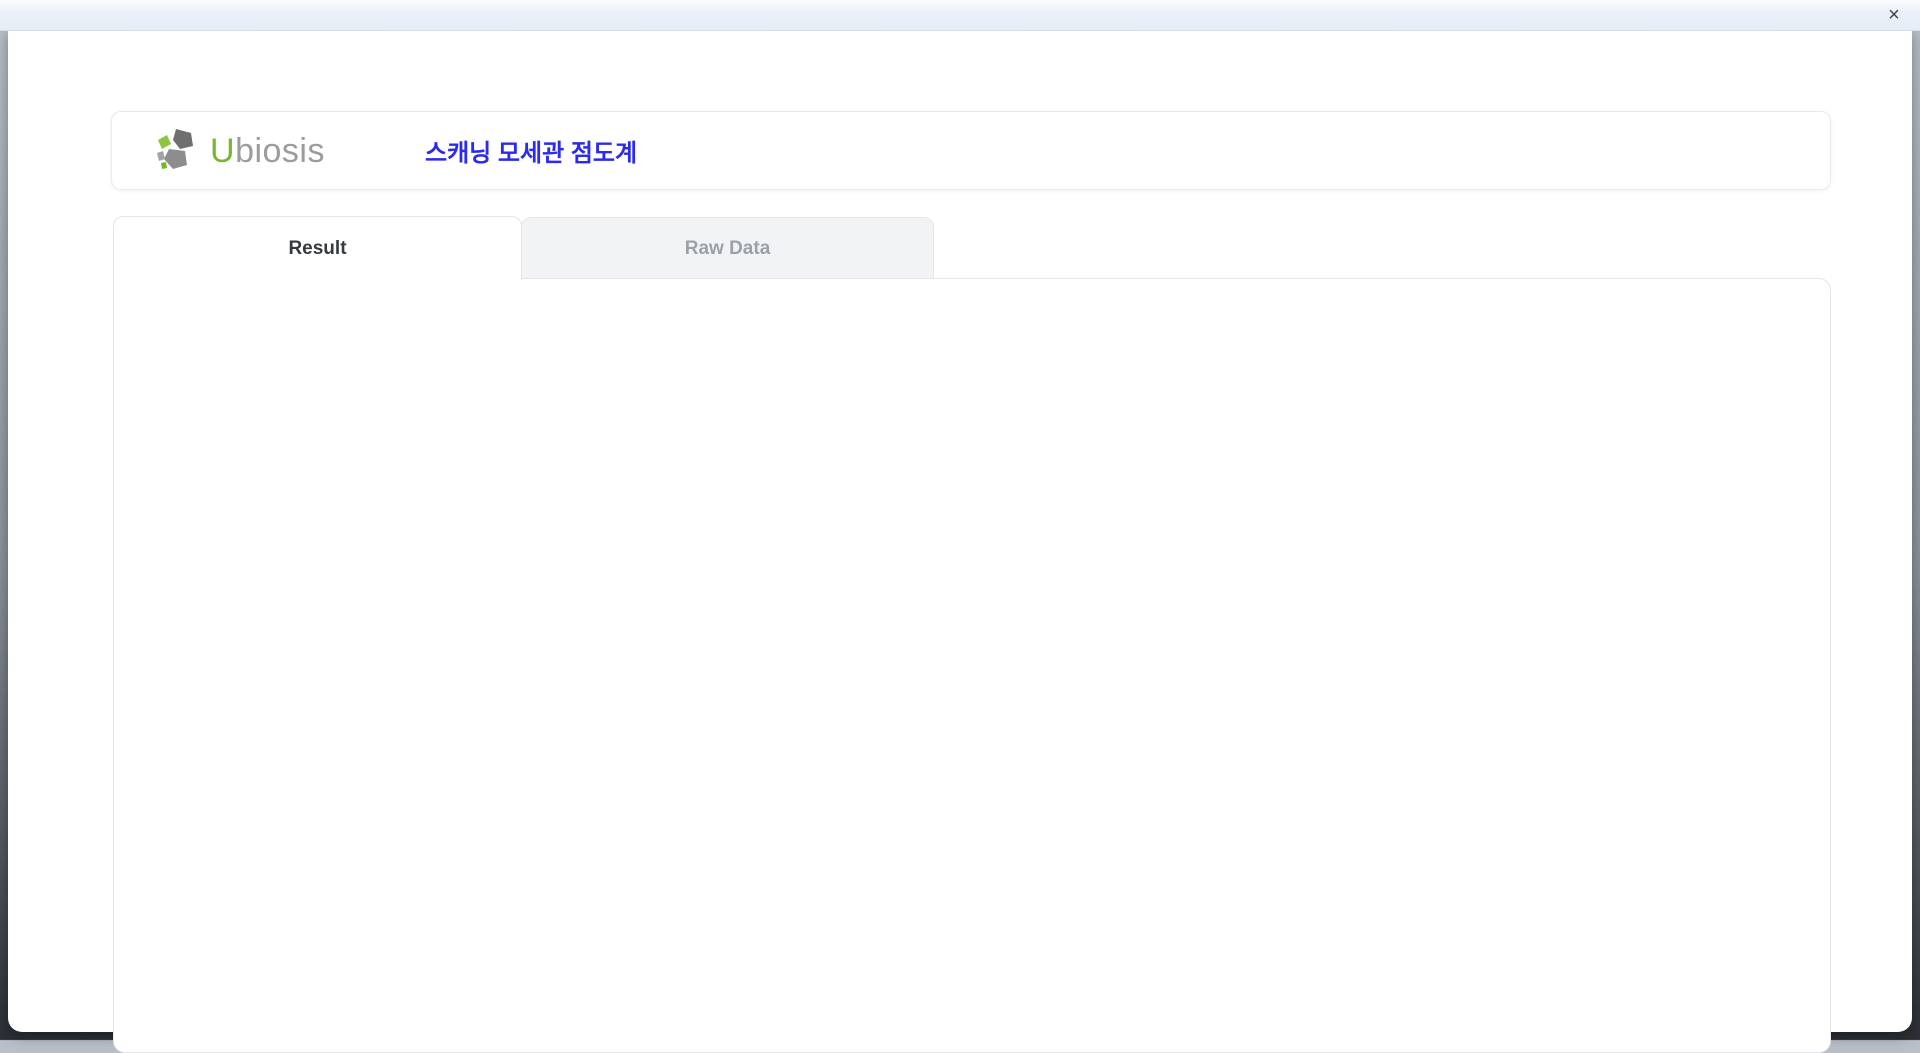 Image resolution: width=1920 pixels, height=1053 pixels. What do you see at coordinates (727, 248) in the screenshot?
I see `tab-raw-data: Raw Data` at bounding box center [727, 248].